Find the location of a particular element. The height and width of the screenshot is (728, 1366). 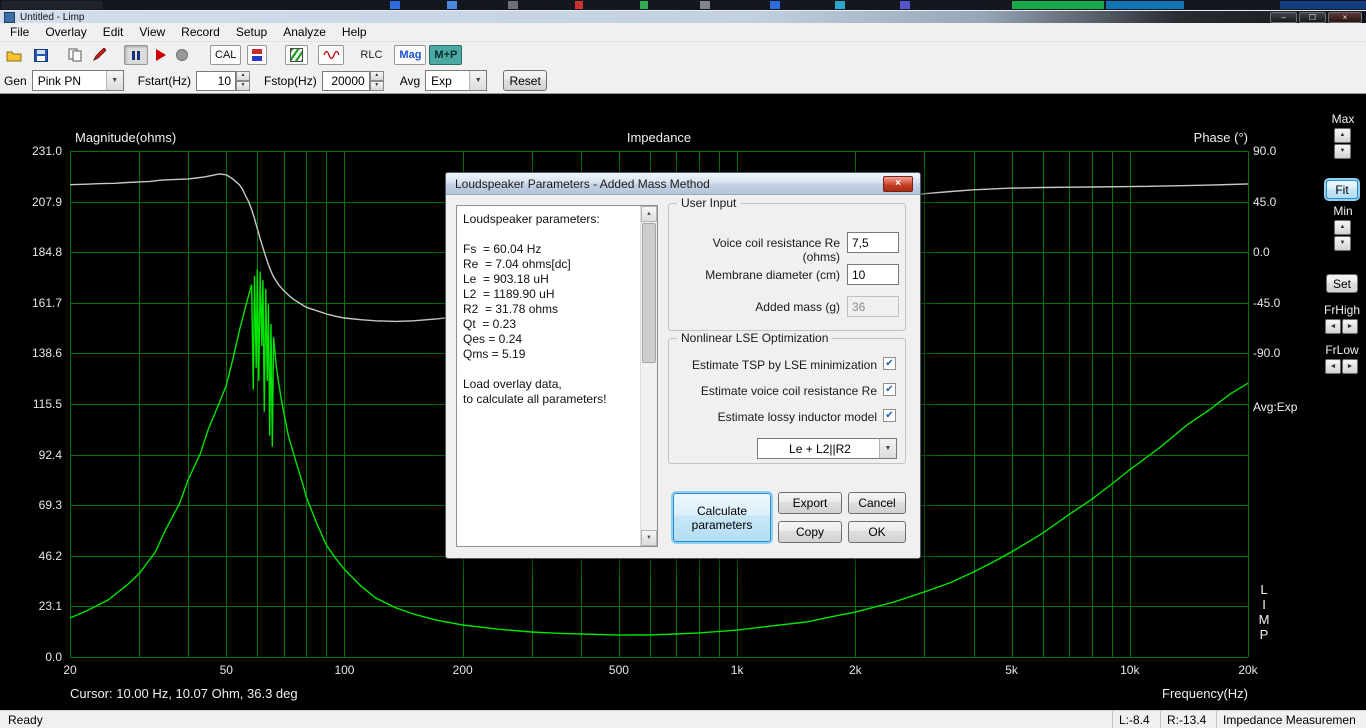

calculate-parameters-button: Calculate parameters is located at coordinates (722, 517).